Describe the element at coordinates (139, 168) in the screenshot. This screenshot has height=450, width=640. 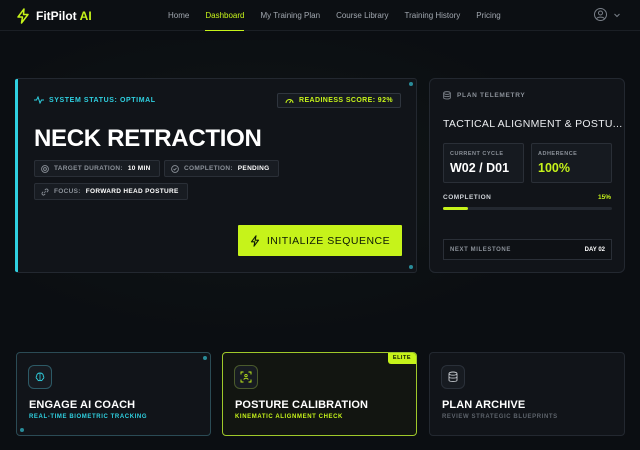
I see `duration-value: 10 MIN` at that location.